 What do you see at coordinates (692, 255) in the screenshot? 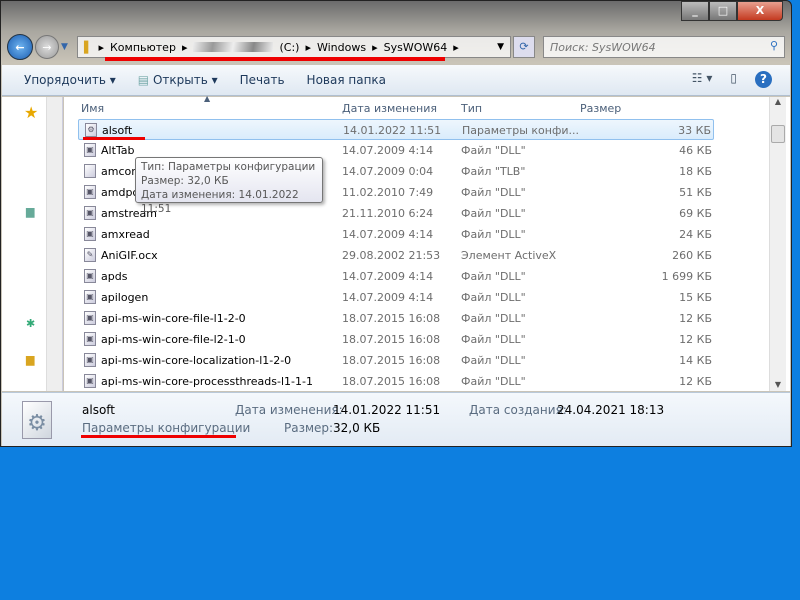
I see `file-size: 260 КБ` at bounding box center [692, 255].